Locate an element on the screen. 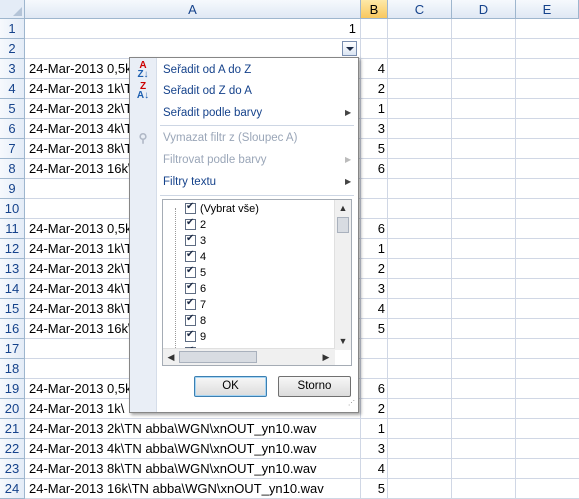  row-header: 1 is located at coordinates (12, 29).